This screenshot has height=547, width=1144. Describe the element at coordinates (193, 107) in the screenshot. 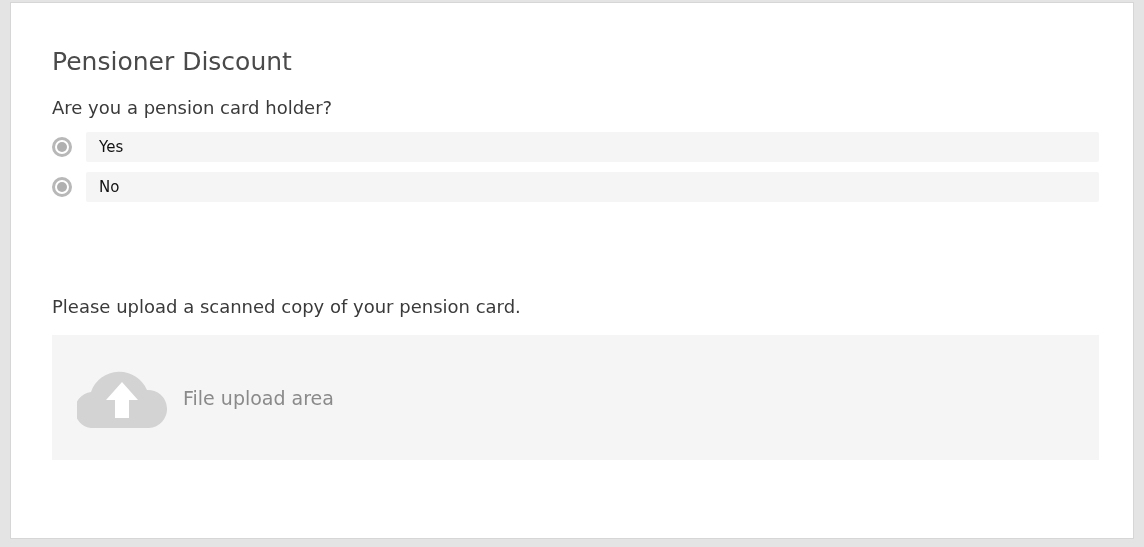

I see `question-text: Are you a pension card holder?` at that location.